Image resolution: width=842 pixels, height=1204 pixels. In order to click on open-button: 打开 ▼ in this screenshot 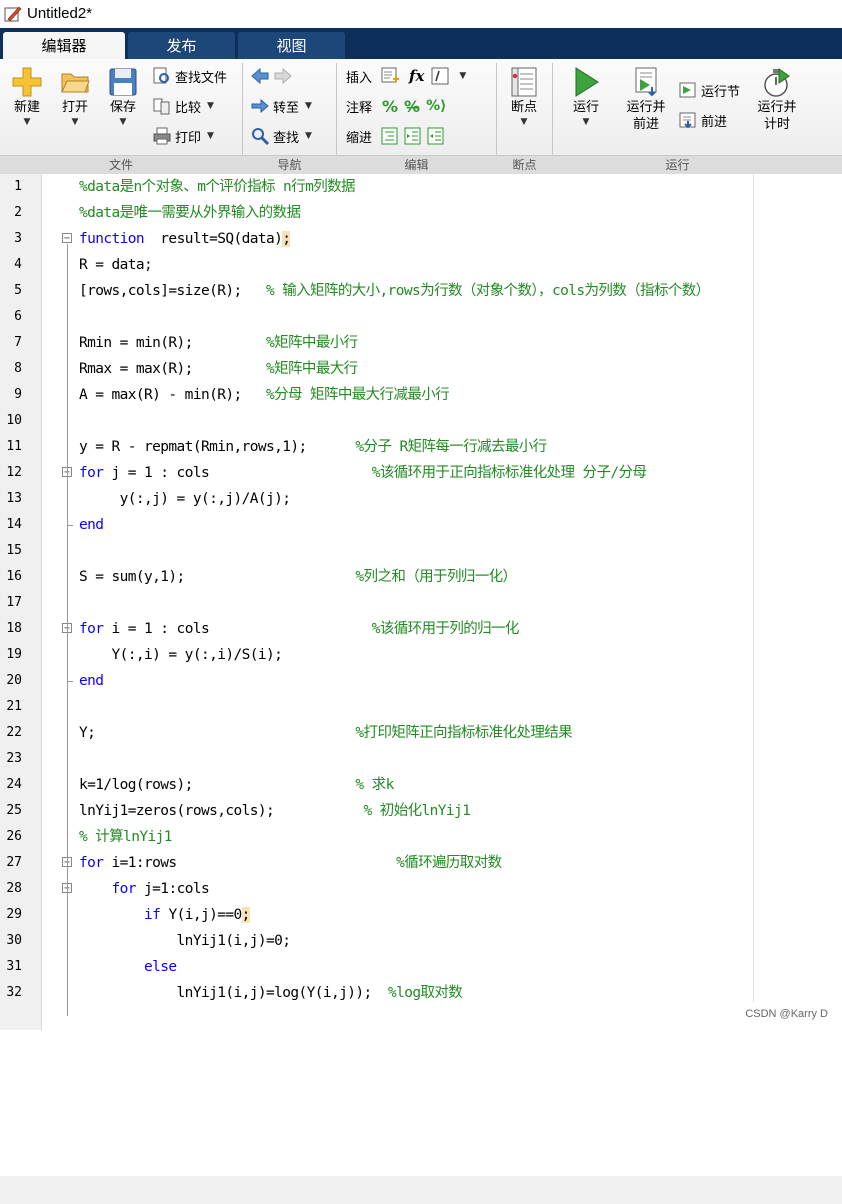, I will do `click(75, 96)`.